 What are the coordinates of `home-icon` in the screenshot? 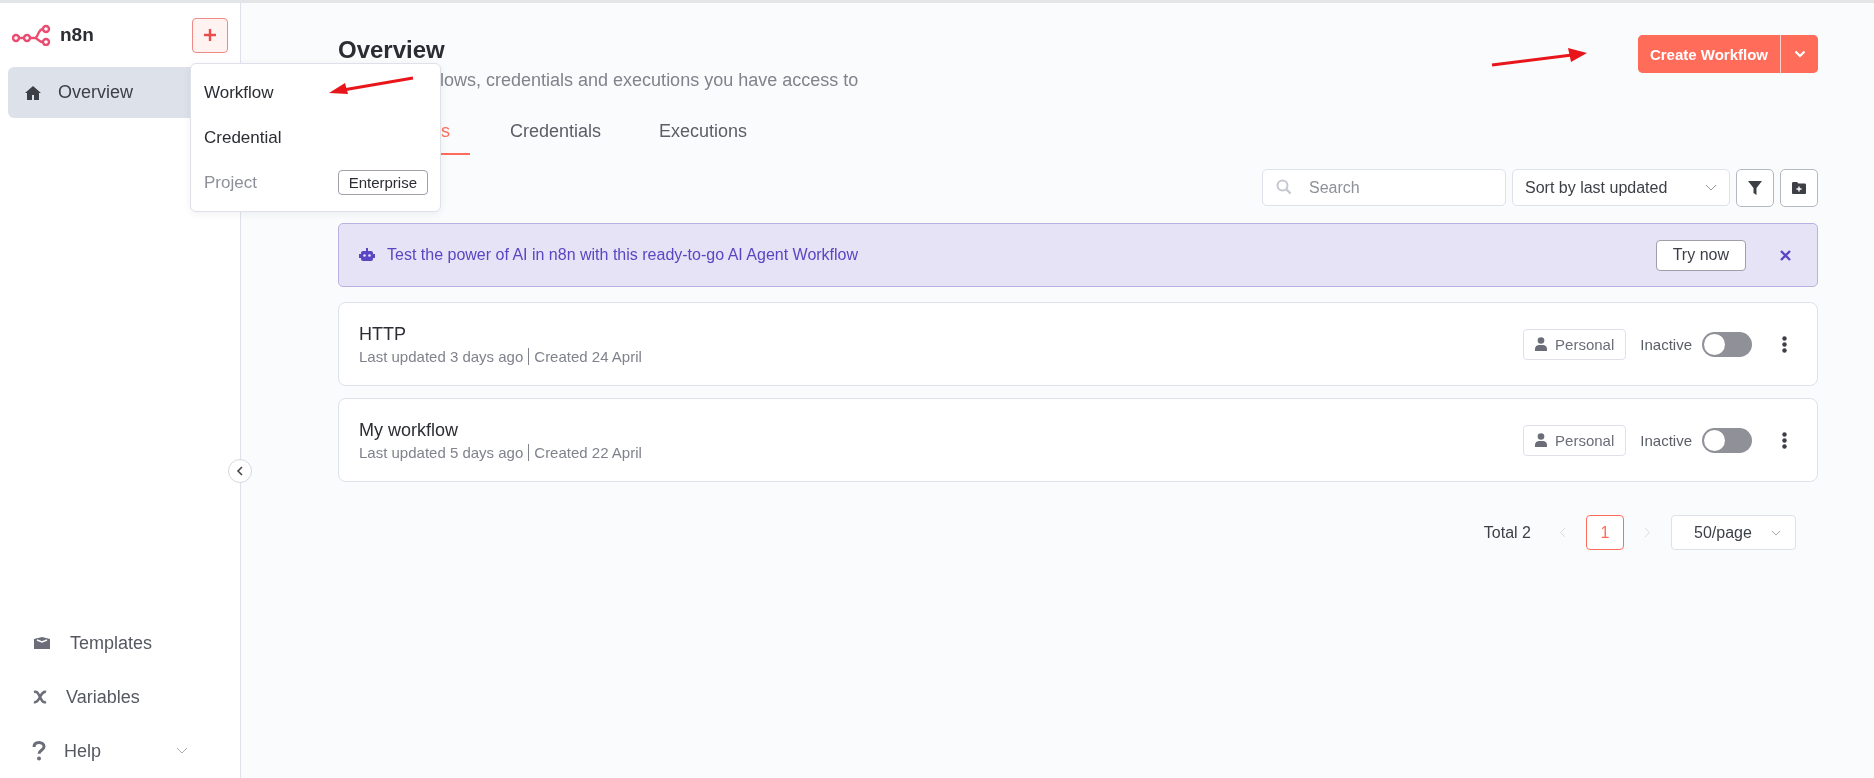 It's located at (33, 92).